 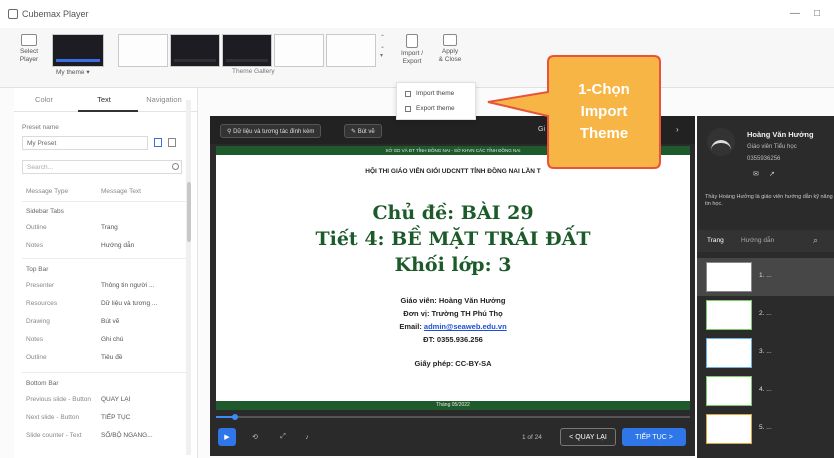 I want to click on chevron-right-icon: ›, so click(x=677, y=129).